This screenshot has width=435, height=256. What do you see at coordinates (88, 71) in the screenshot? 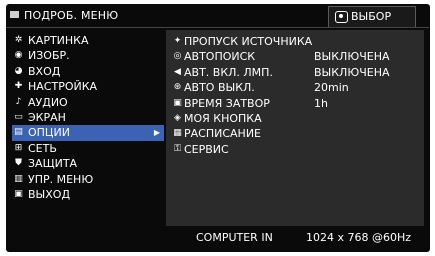
I see `sidebar-item-input: ◕ ВХОД` at bounding box center [88, 71].